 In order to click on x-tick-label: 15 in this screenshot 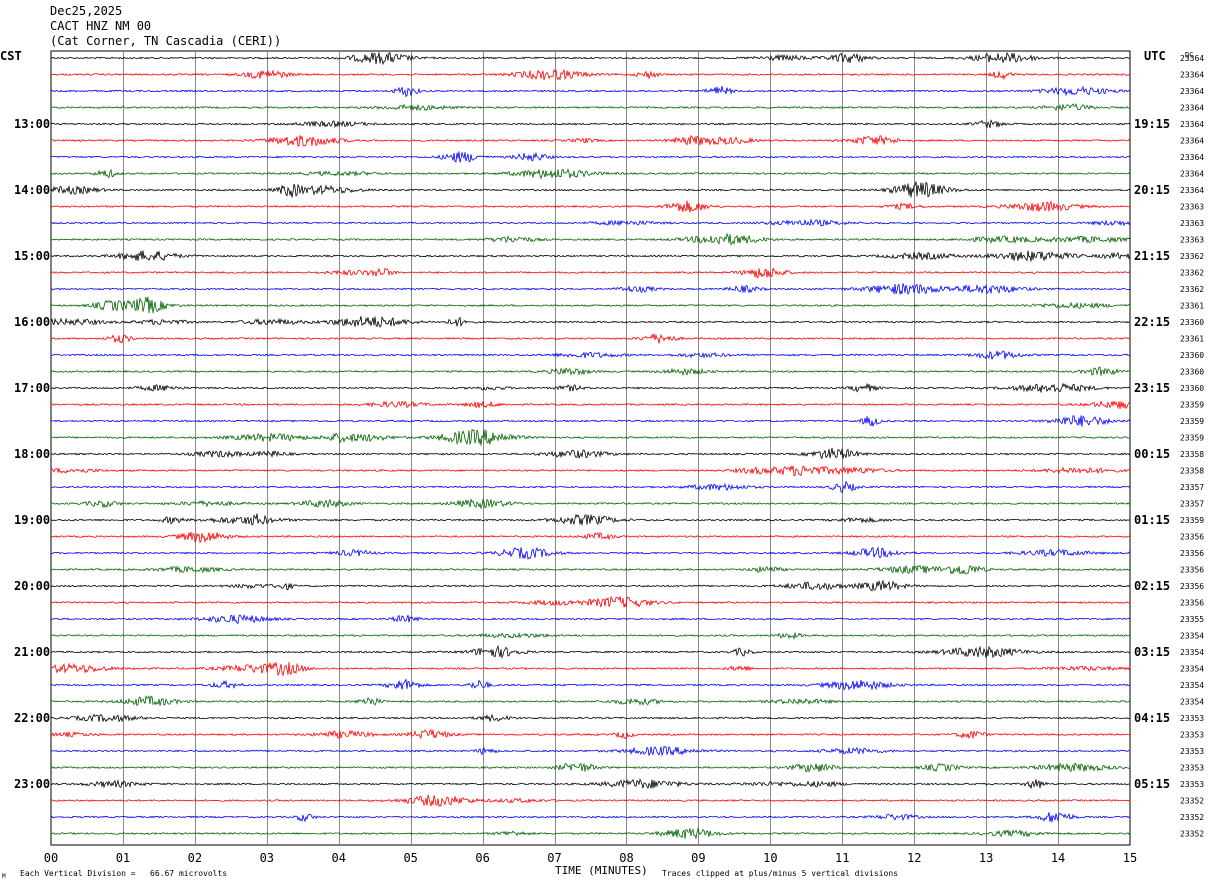, I will do `click(1130, 858)`.